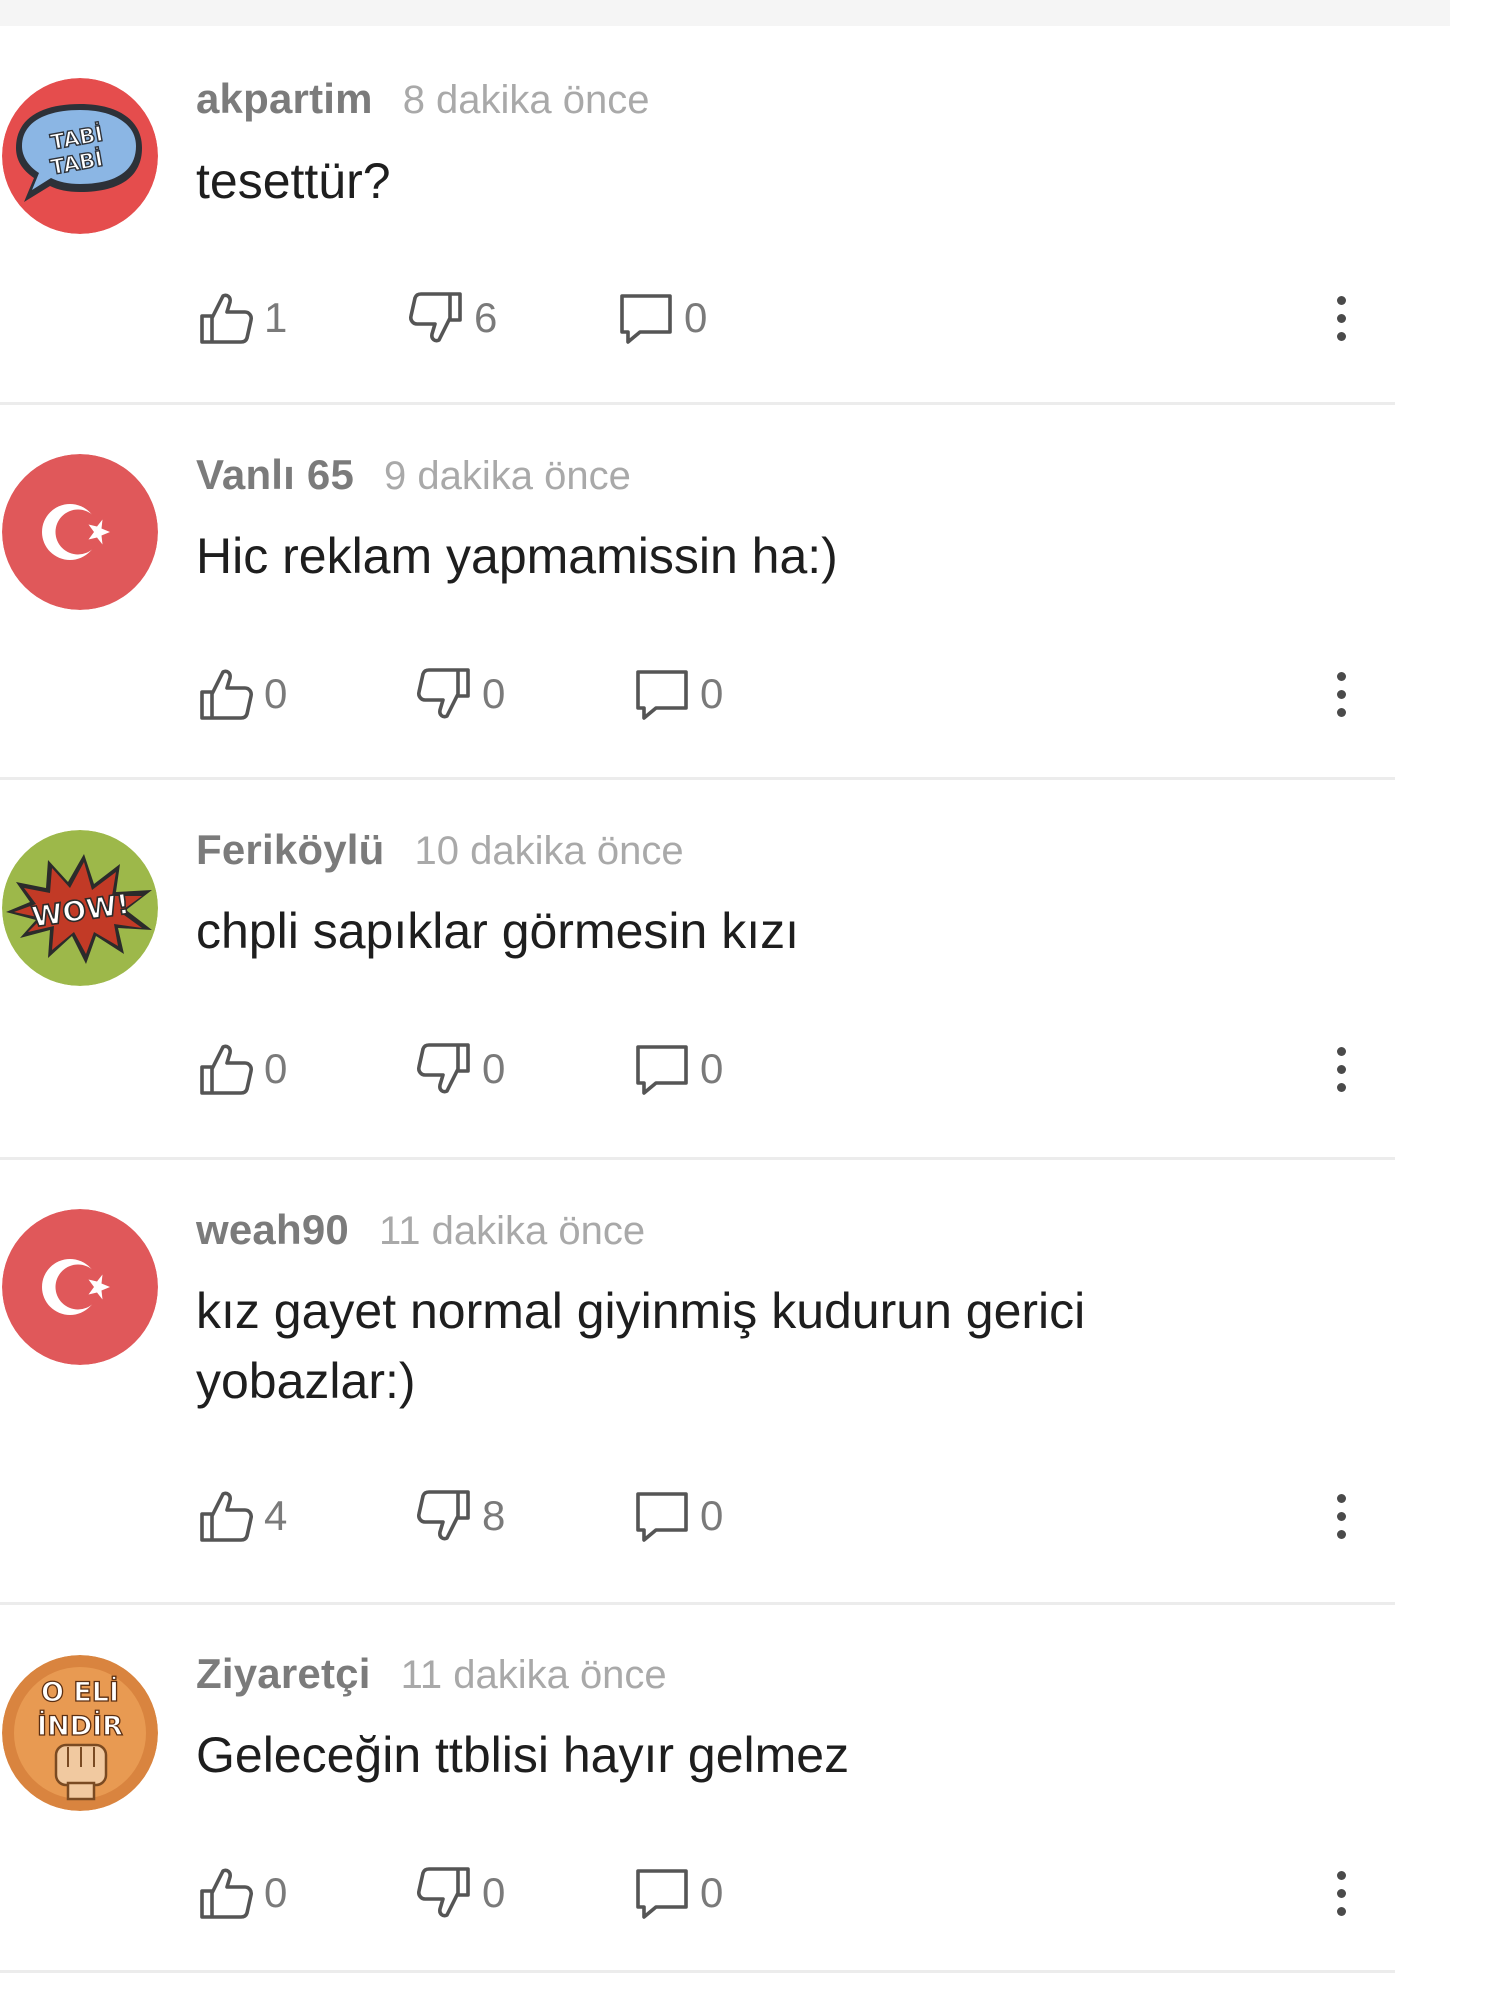  I want to click on avatar: WOW!, so click(80, 908).